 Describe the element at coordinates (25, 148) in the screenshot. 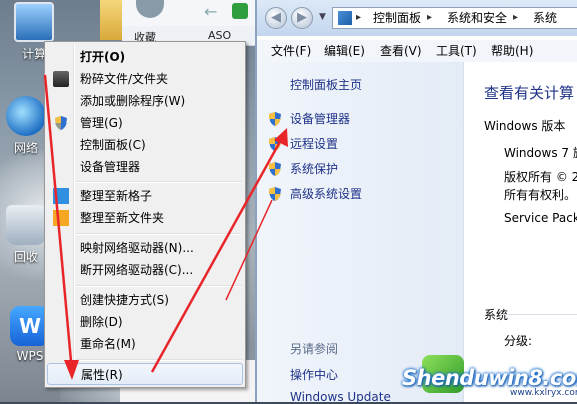

I see `desktop-icon-label: 网络` at that location.